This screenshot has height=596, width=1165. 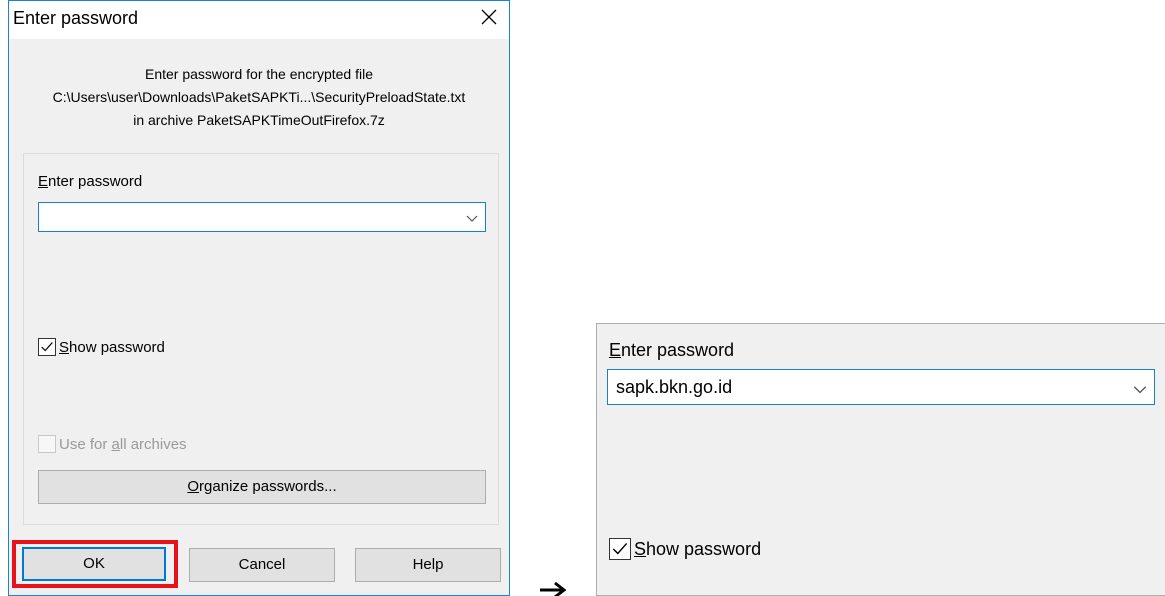 What do you see at coordinates (672, 350) in the screenshot?
I see `zoom-password-label: Enter password` at bounding box center [672, 350].